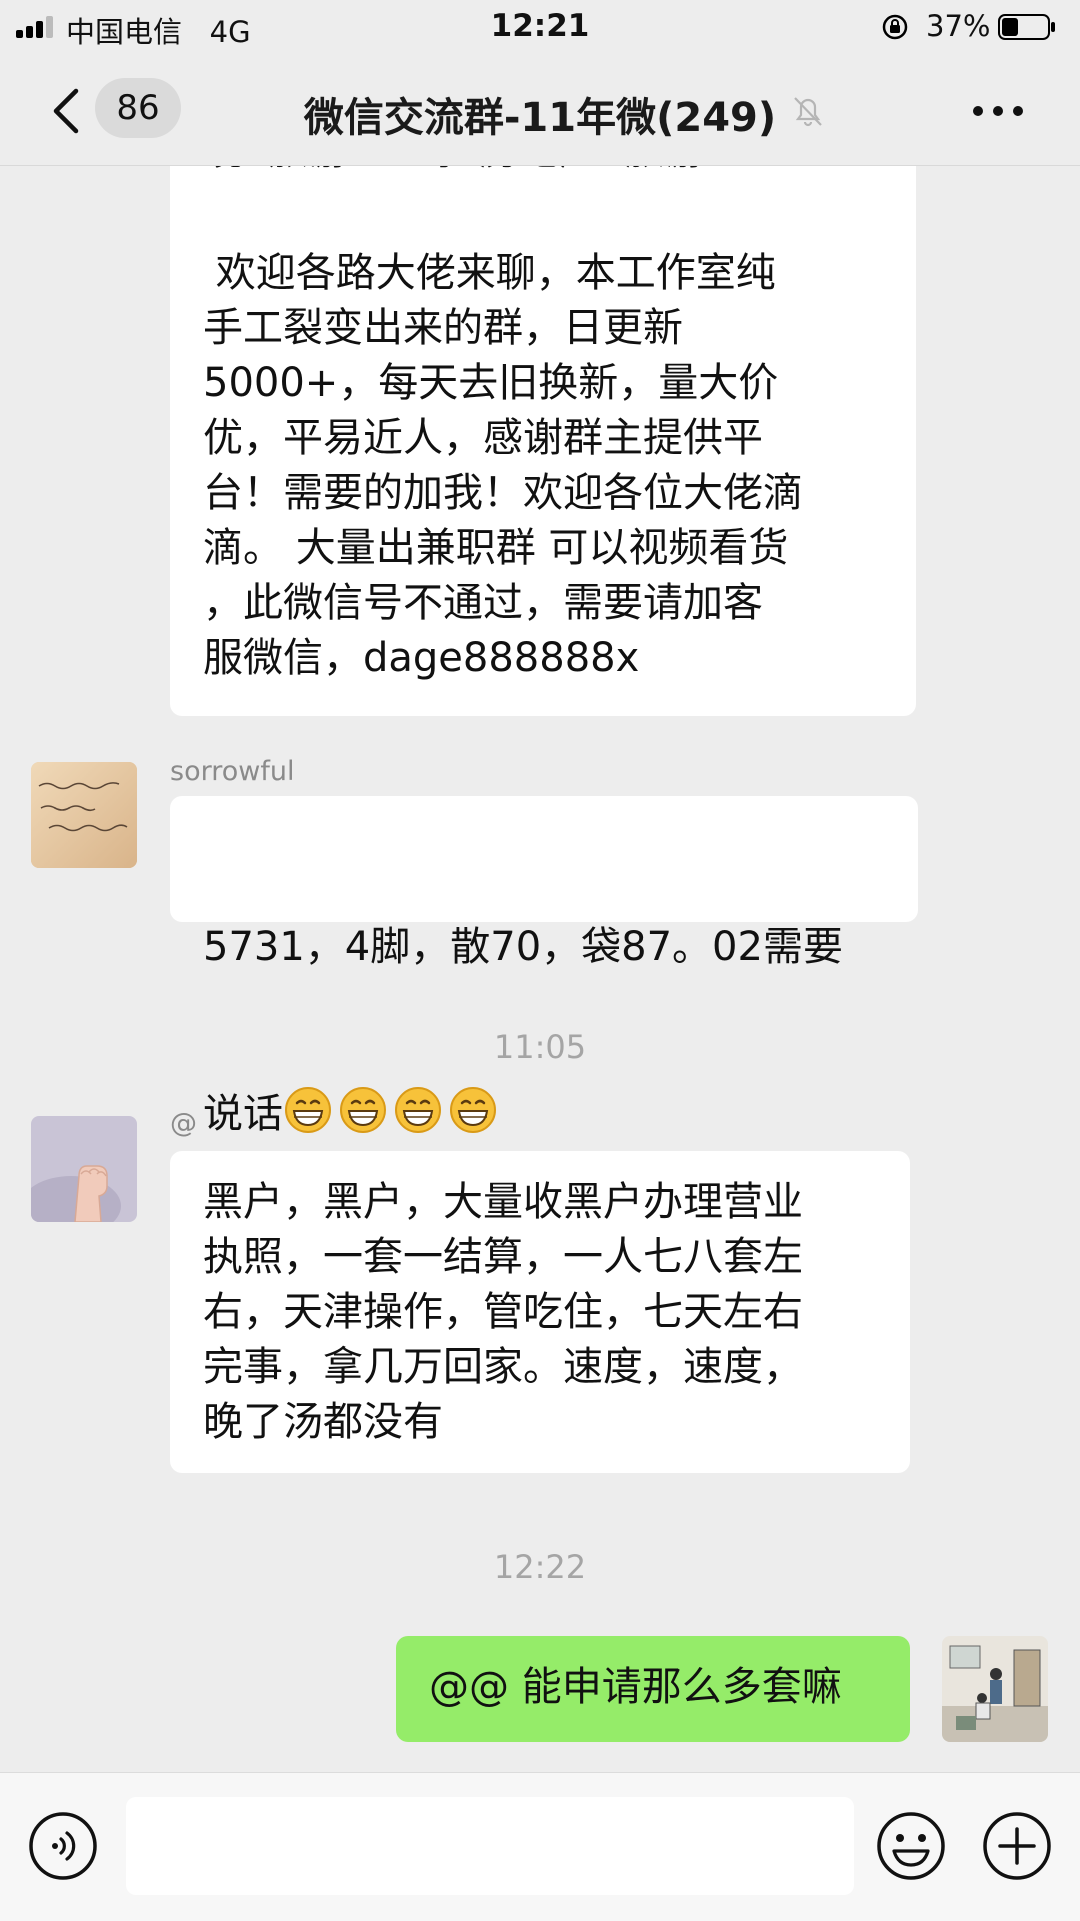 This screenshot has width=1080, height=1921. I want to click on battery-icon, so click(1026, 27).